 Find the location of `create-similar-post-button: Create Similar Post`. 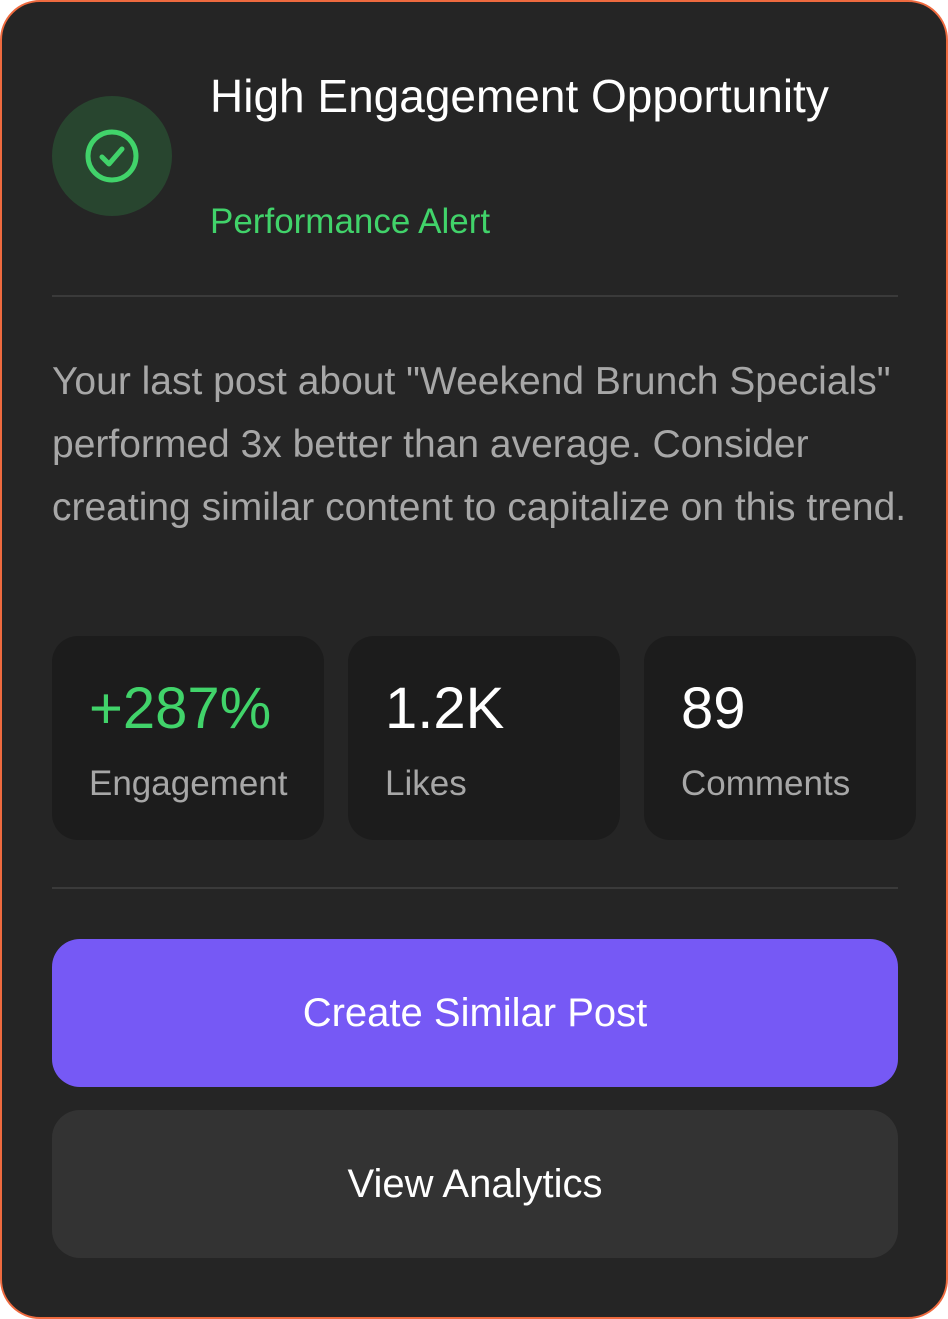

create-similar-post-button: Create Similar Post is located at coordinates (475, 1013).